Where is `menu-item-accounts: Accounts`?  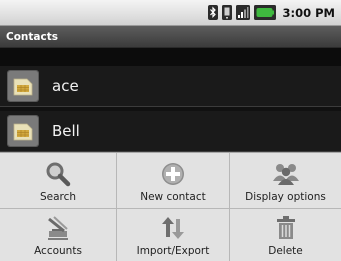
menu-item-accounts: Accounts is located at coordinates (58, 235).